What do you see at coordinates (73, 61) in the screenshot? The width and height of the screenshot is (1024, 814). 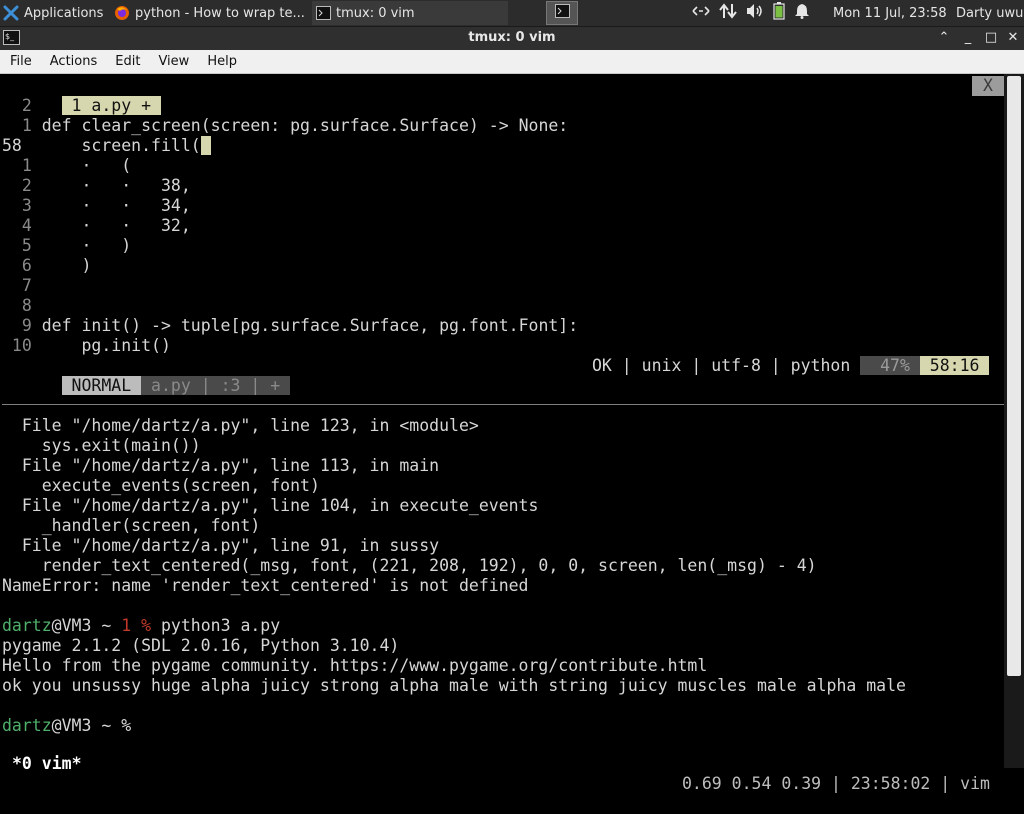 I see `menu-actions: Actions` at bounding box center [73, 61].